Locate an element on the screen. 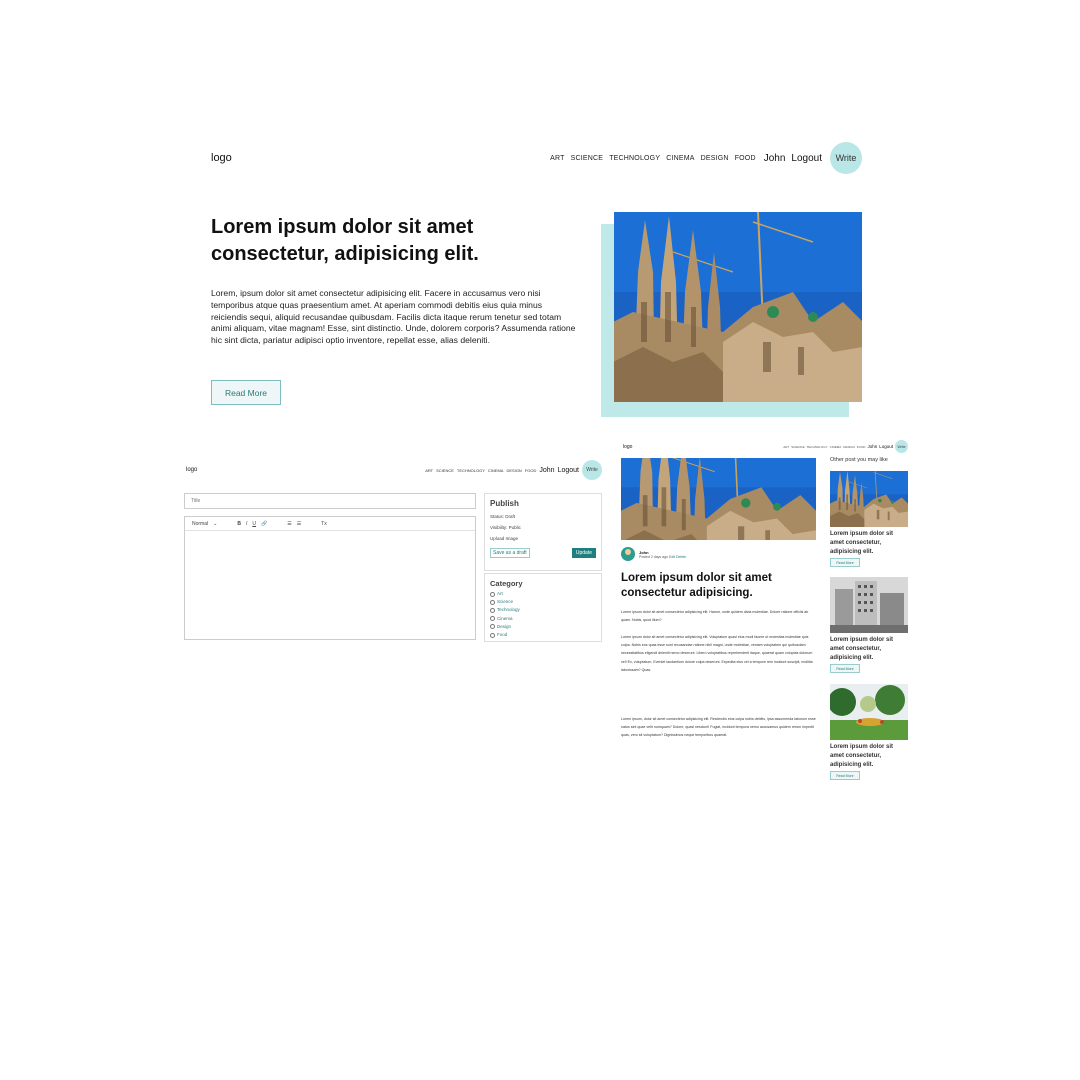 The height and width of the screenshot is (1080, 1080). avatar is located at coordinates (628, 554).